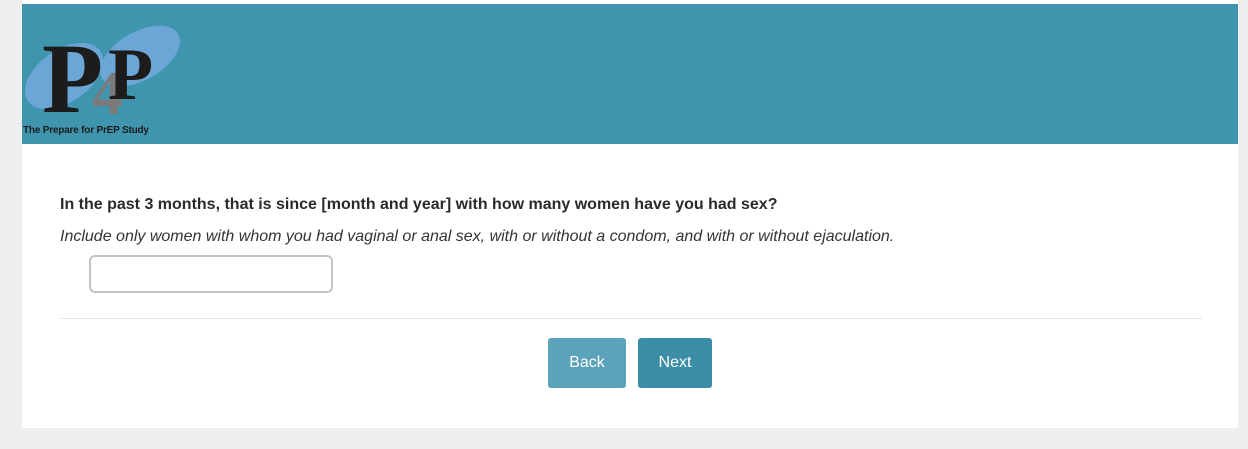  Describe the element at coordinates (130, 75) in the screenshot. I see `logo-letter-p2: P` at that location.